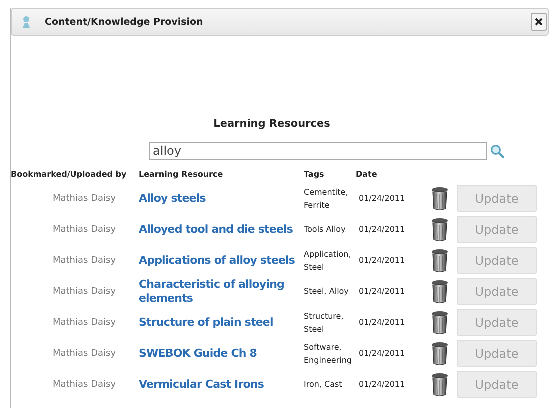 This screenshot has width=549, height=410. Describe the element at coordinates (172, 199) in the screenshot. I see `resource-link: Alloy steels` at that location.